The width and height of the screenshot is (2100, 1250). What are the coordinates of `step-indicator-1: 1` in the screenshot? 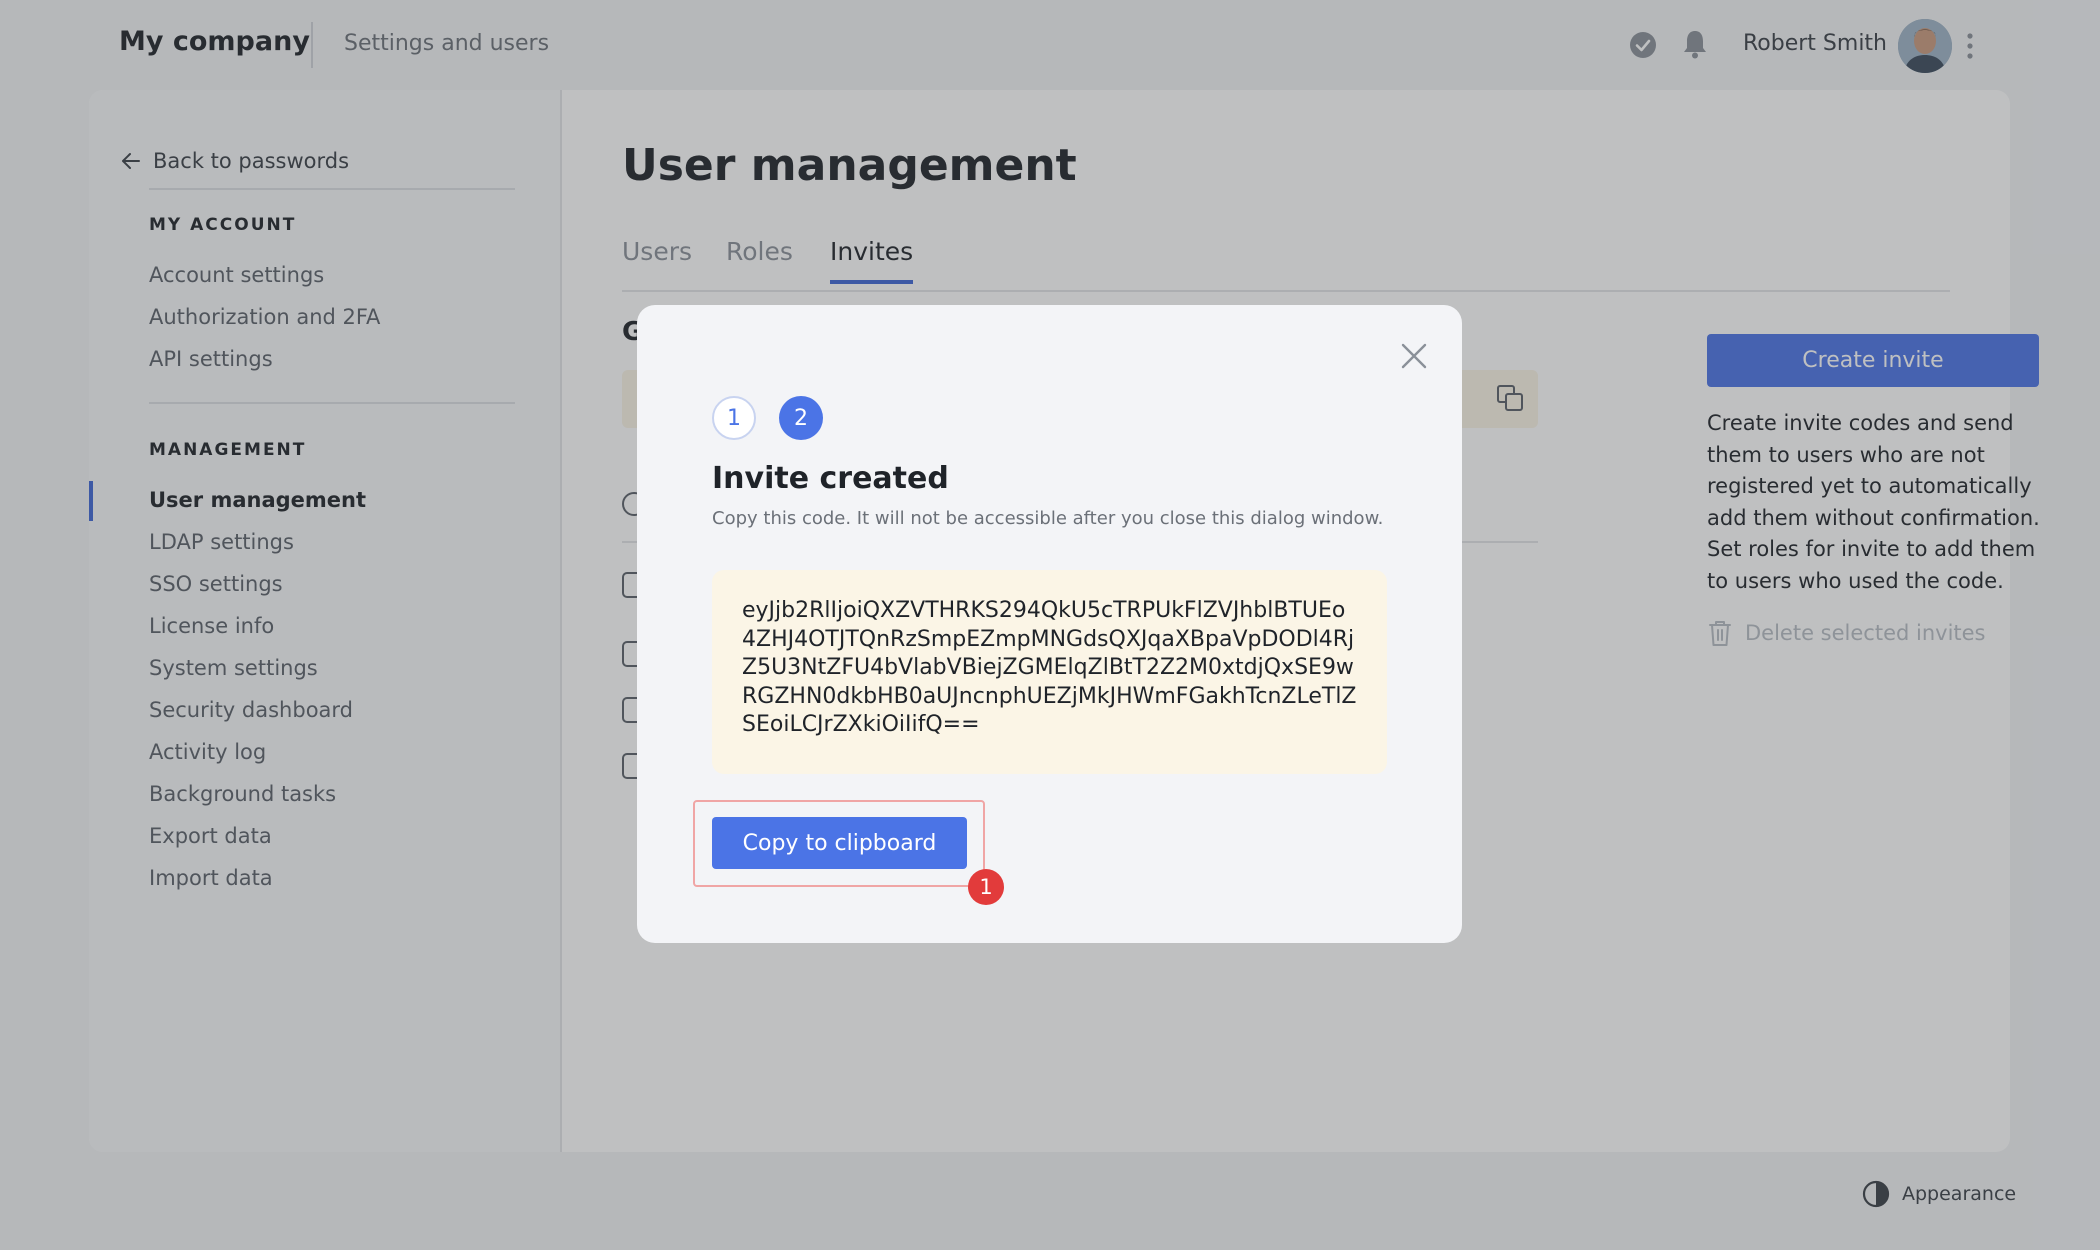 It's located at (734, 418).